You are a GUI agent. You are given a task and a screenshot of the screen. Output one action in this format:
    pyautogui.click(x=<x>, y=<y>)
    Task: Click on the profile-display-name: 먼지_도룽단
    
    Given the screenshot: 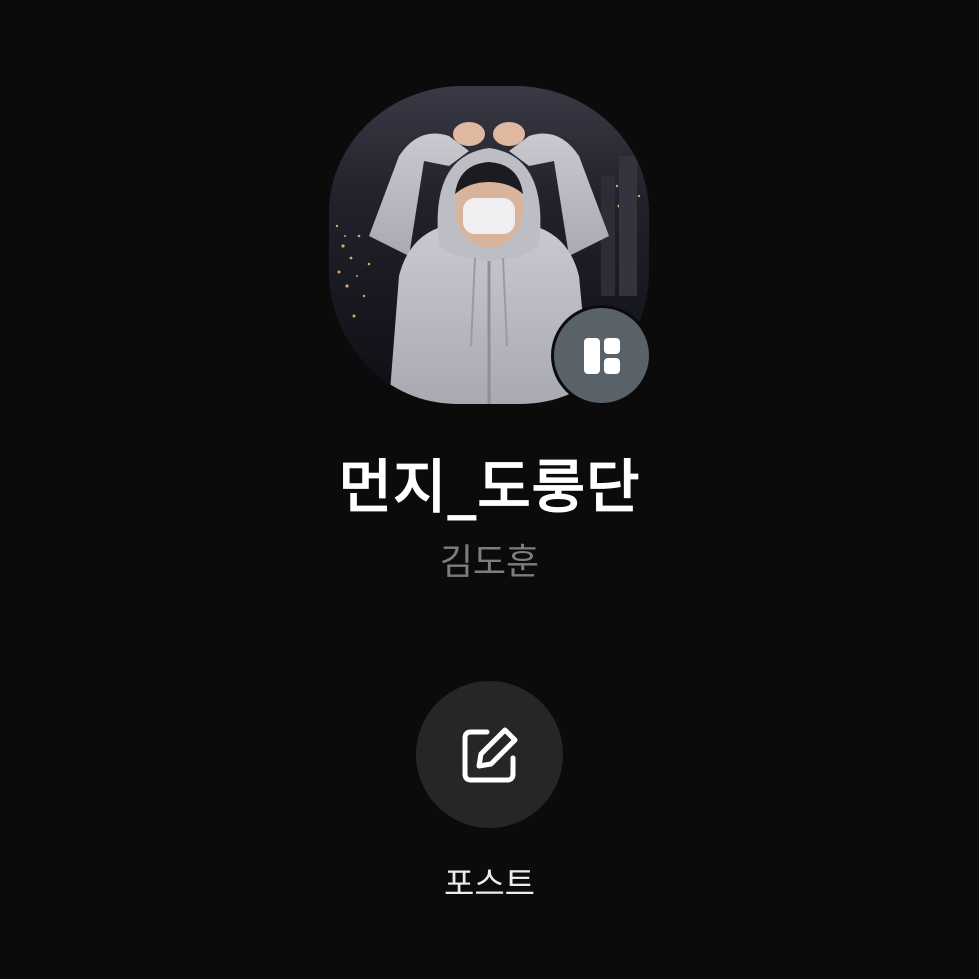 What is the action you would take?
    pyautogui.click(x=489, y=487)
    